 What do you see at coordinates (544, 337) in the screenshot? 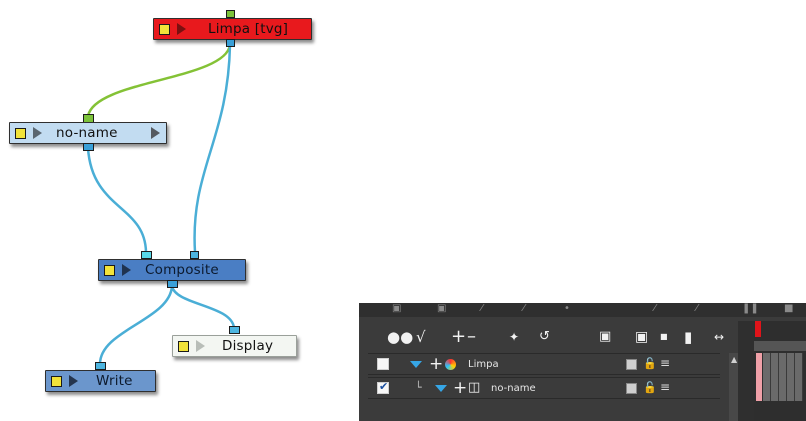
I see `add-peg-icon: ↺` at bounding box center [544, 337].